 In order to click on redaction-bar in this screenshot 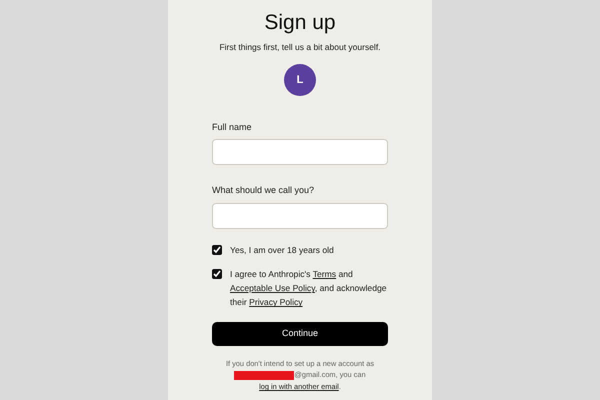, I will do `click(264, 375)`.